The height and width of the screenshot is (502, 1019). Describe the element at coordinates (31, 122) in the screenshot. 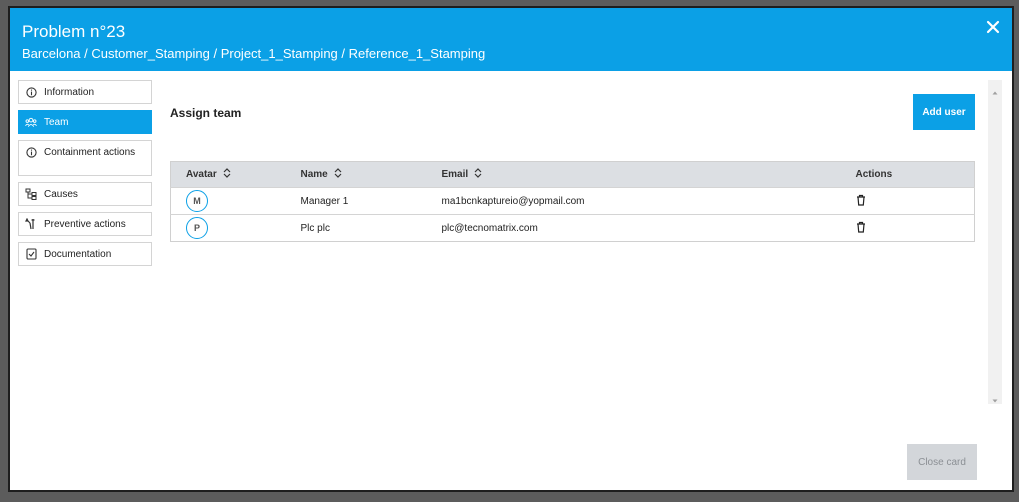

I see `team-icon` at that location.